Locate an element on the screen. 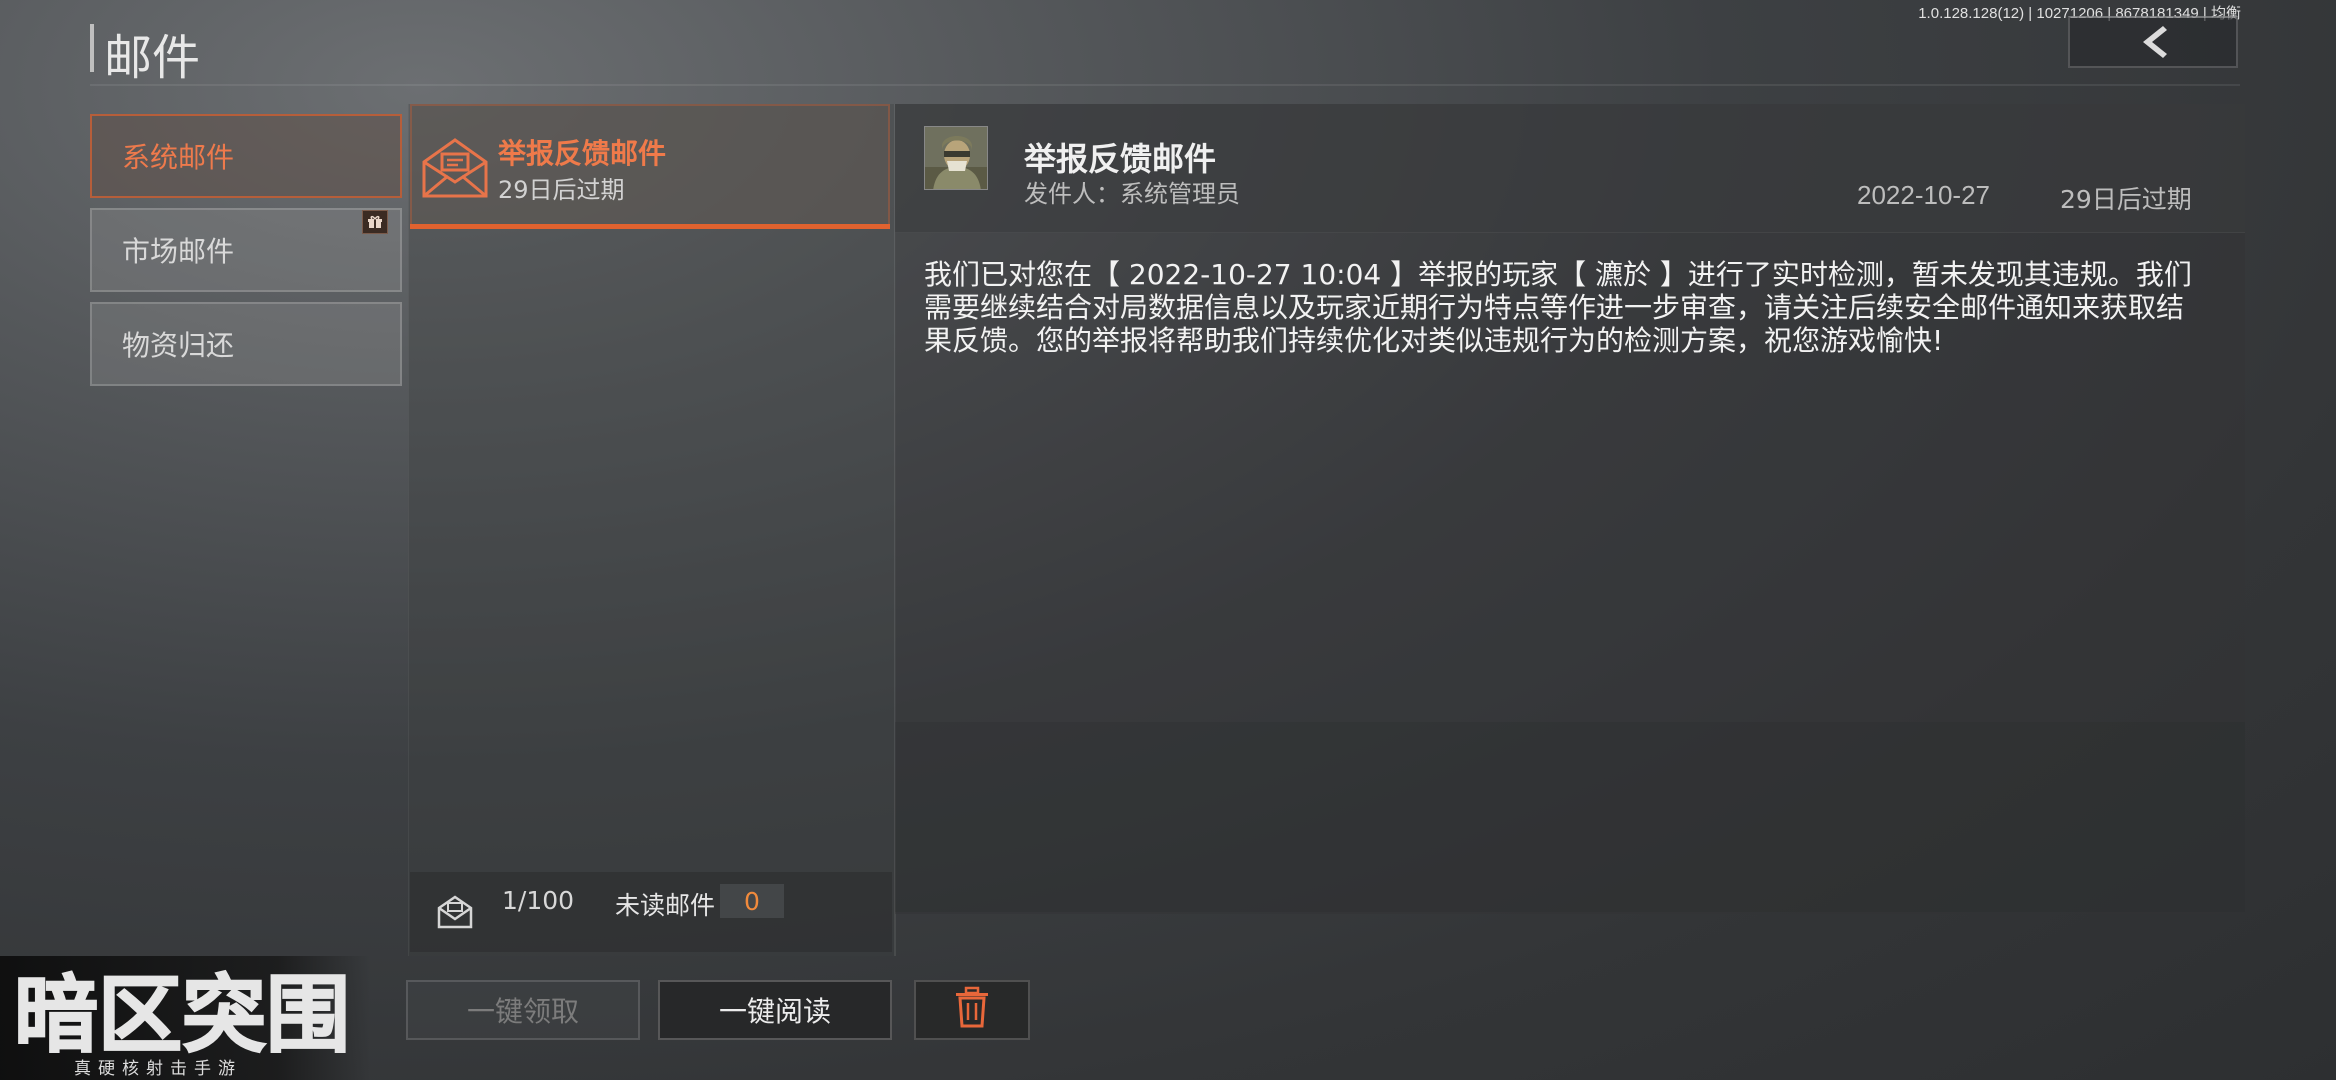 This screenshot has width=2336, height=1080. tab-supply-return: 物资归还 is located at coordinates (246, 344).